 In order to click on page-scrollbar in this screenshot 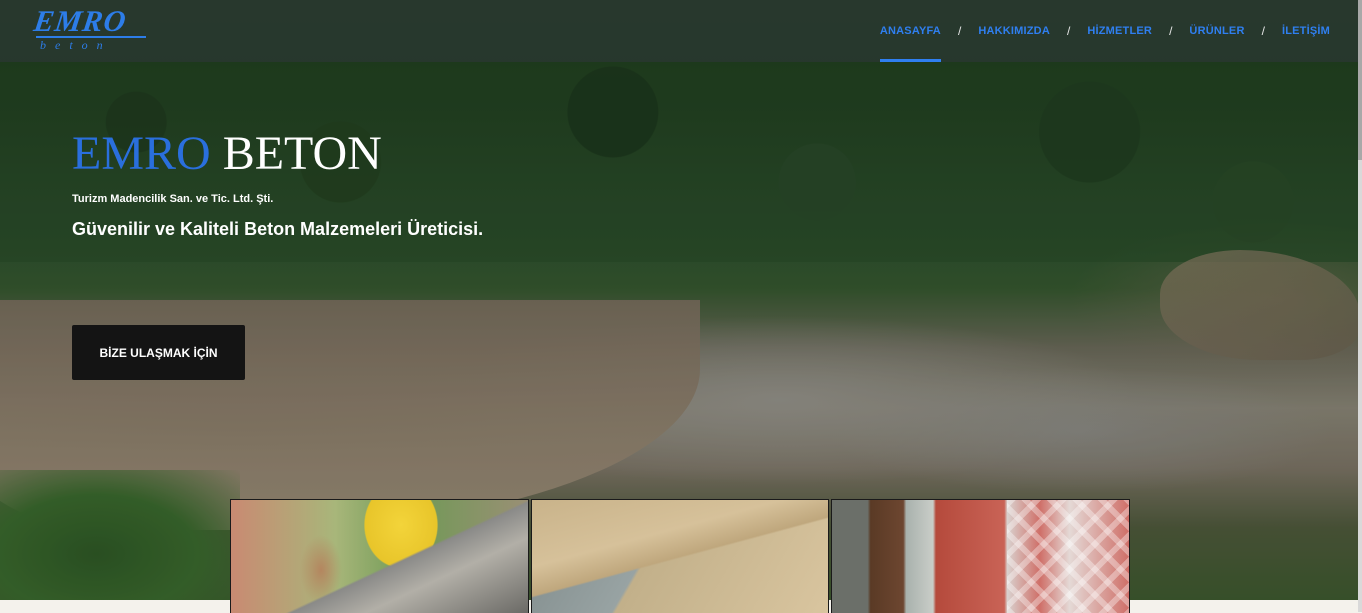, I will do `click(1360, 306)`.